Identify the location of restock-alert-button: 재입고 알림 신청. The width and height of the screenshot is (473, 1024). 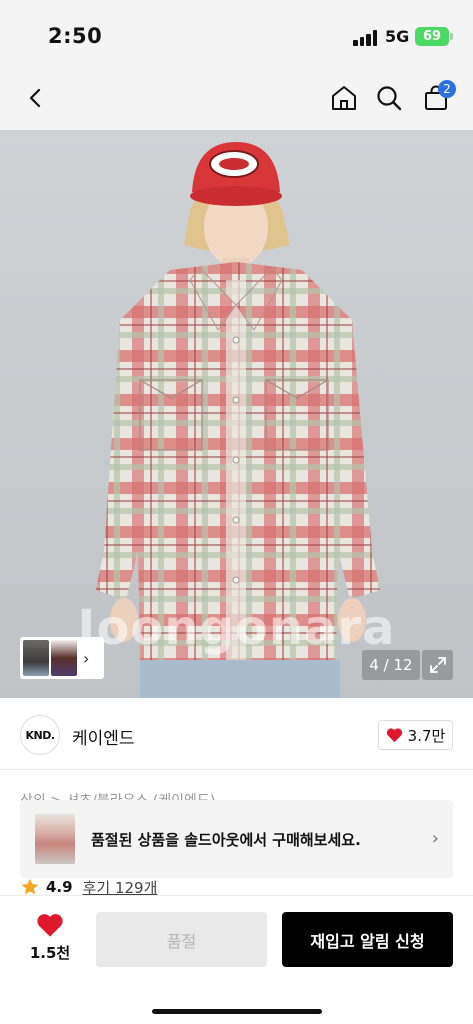
(367, 939).